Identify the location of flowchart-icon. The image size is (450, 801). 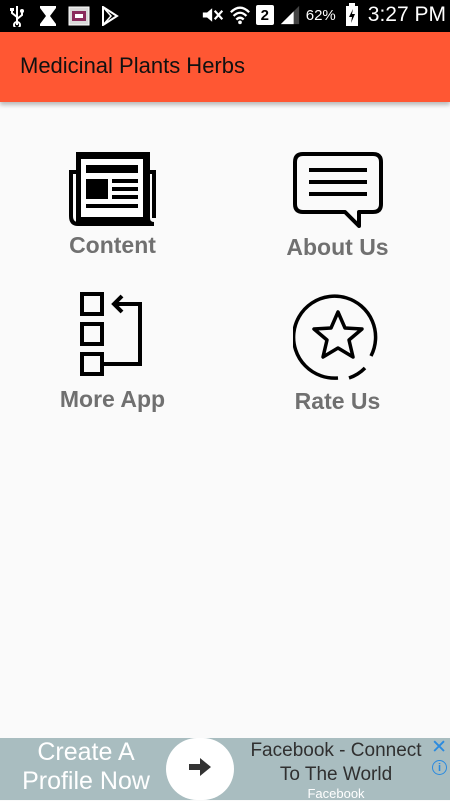
(113, 336).